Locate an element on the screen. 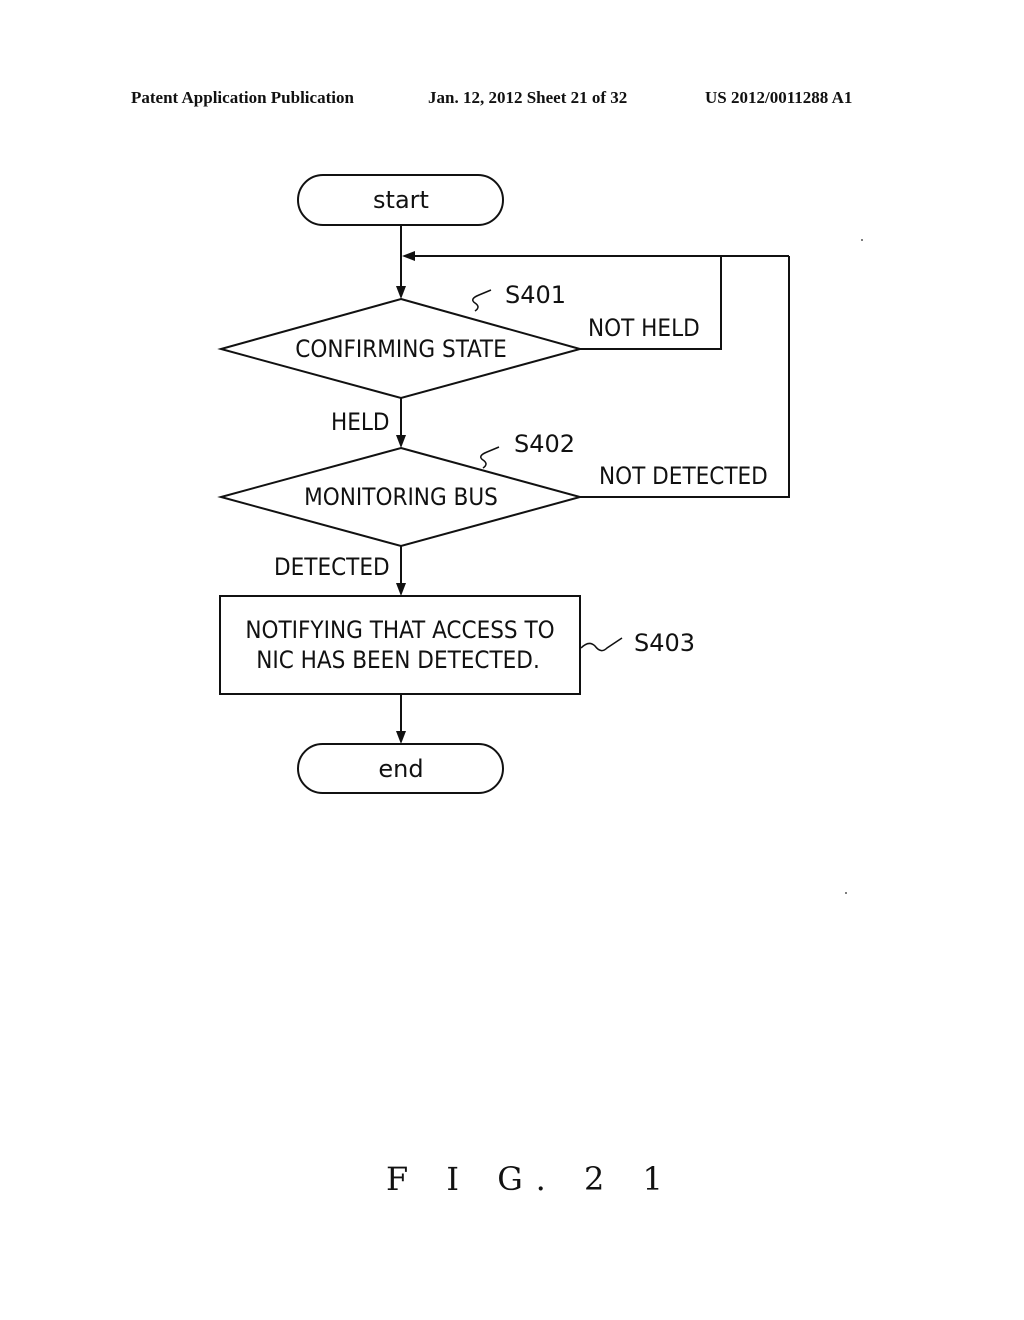  process-s403-line-1: NOTIFYING THAT ACCESS TO is located at coordinates (399, 630).